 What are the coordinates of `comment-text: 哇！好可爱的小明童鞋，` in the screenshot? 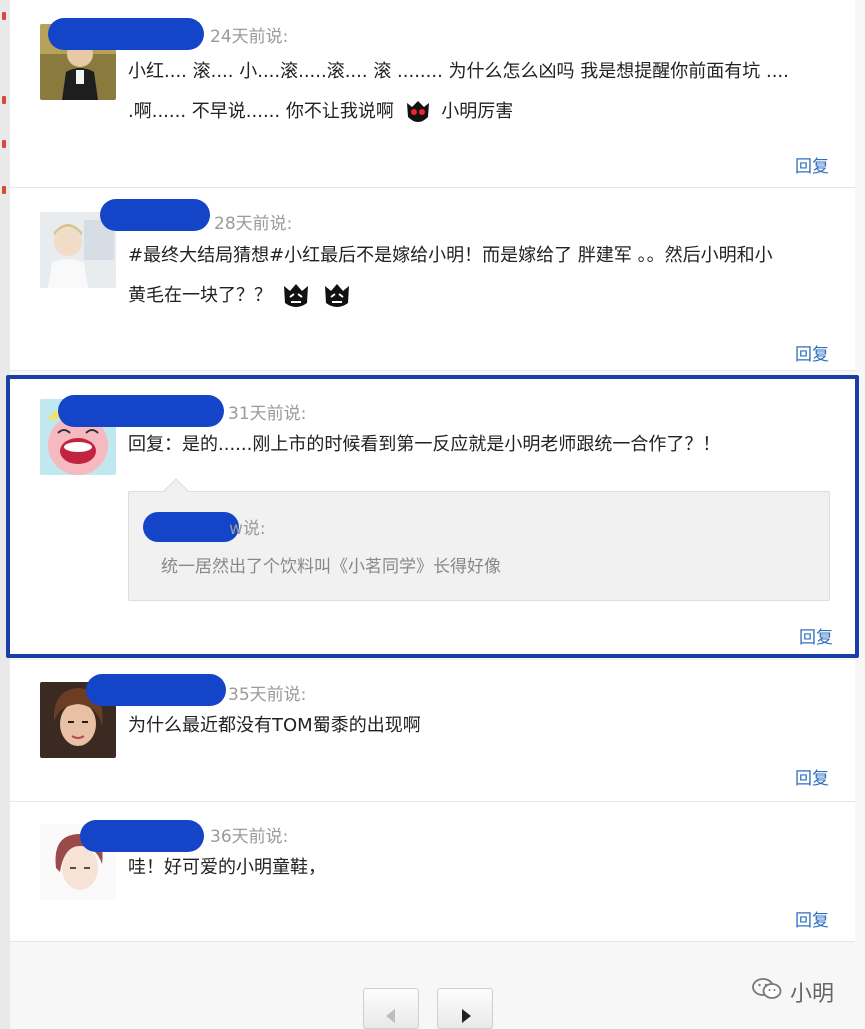 It's located at (227, 868).